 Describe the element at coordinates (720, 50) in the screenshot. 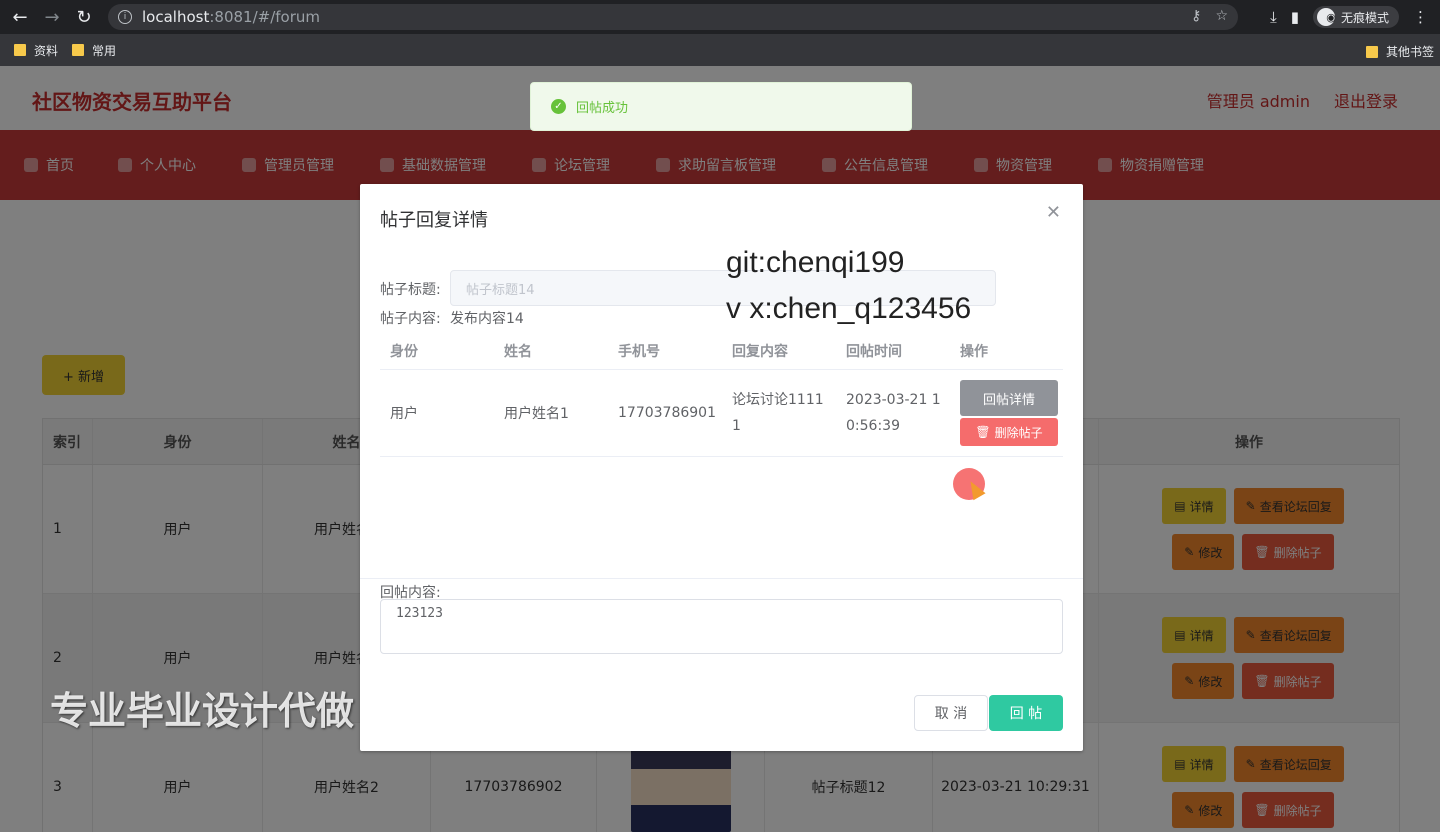

I see `bookmarks-bar: 资料 常用 其他书签` at that location.